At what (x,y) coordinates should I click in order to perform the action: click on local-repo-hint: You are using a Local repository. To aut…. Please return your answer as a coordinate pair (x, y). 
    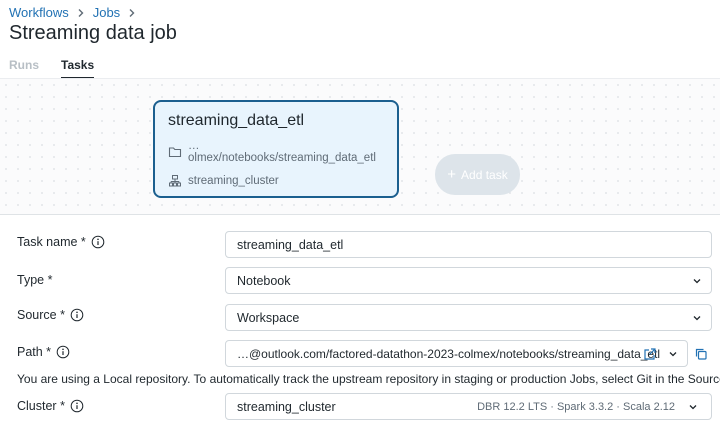
    Looking at the image, I should click on (368, 379).